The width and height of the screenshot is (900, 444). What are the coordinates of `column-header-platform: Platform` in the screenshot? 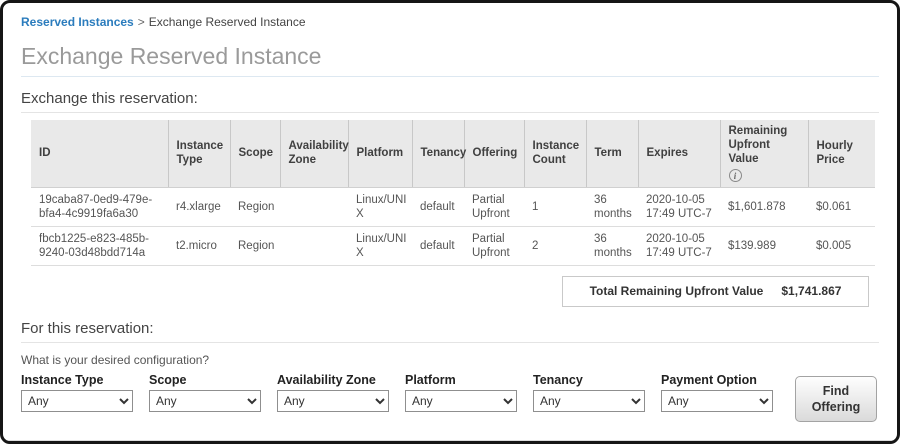 It's located at (379, 154).